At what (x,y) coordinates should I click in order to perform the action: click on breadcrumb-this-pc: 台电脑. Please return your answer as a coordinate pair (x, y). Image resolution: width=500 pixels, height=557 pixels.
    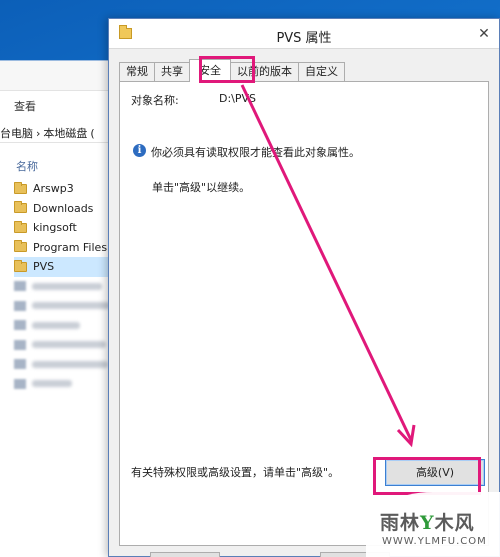
    Looking at the image, I should click on (16, 133).